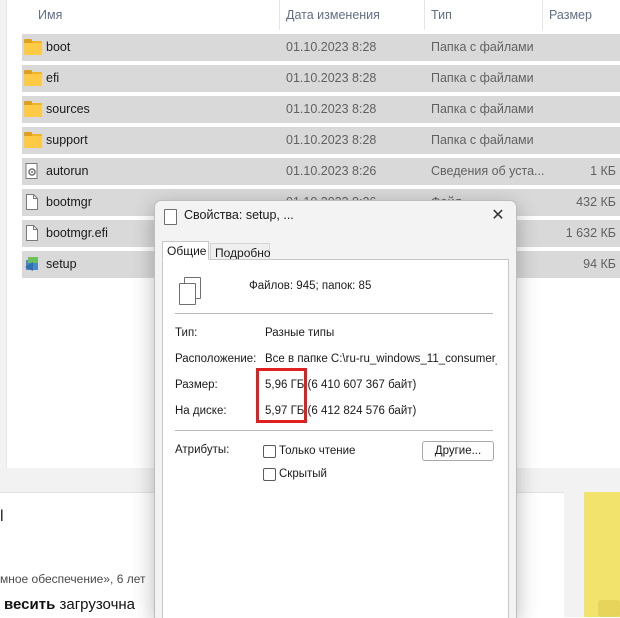  Describe the element at coordinates (441, 15) in the screenshot. I see `column-header-type-label: Тип` at that location.